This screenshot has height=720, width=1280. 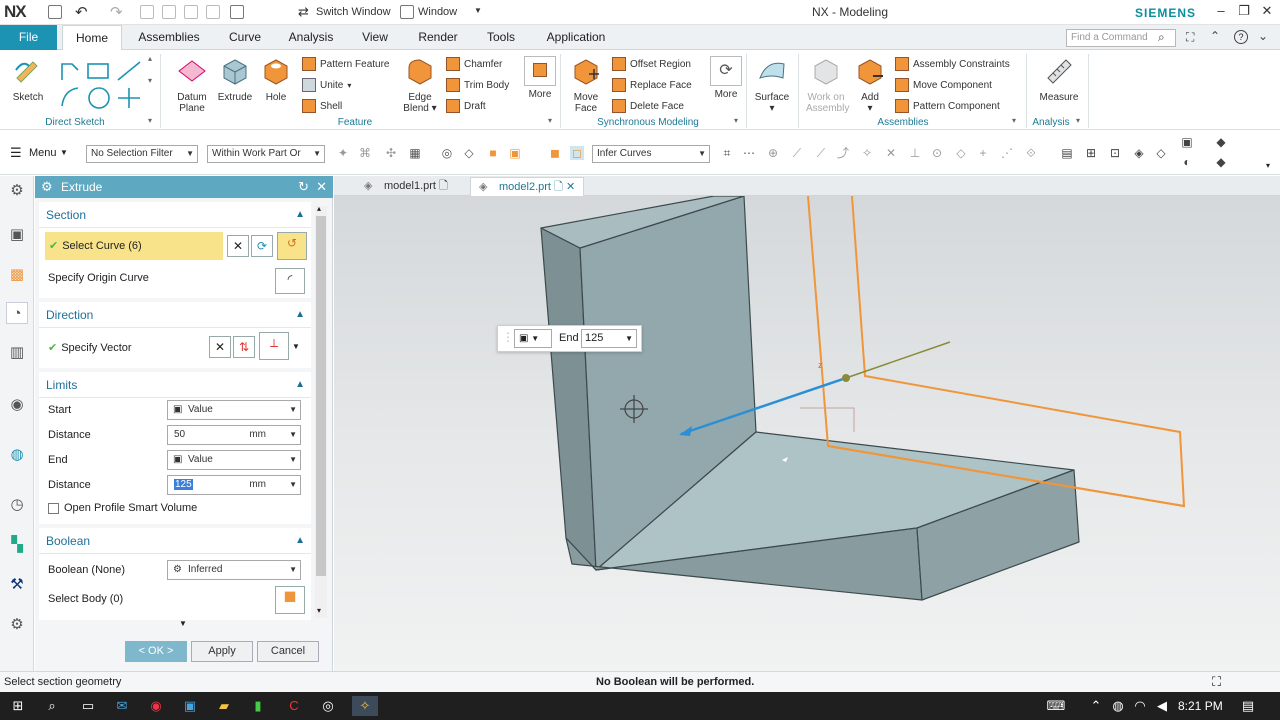 I want to click on wireframe-icon: ◇, so click(x=1161, y=153).